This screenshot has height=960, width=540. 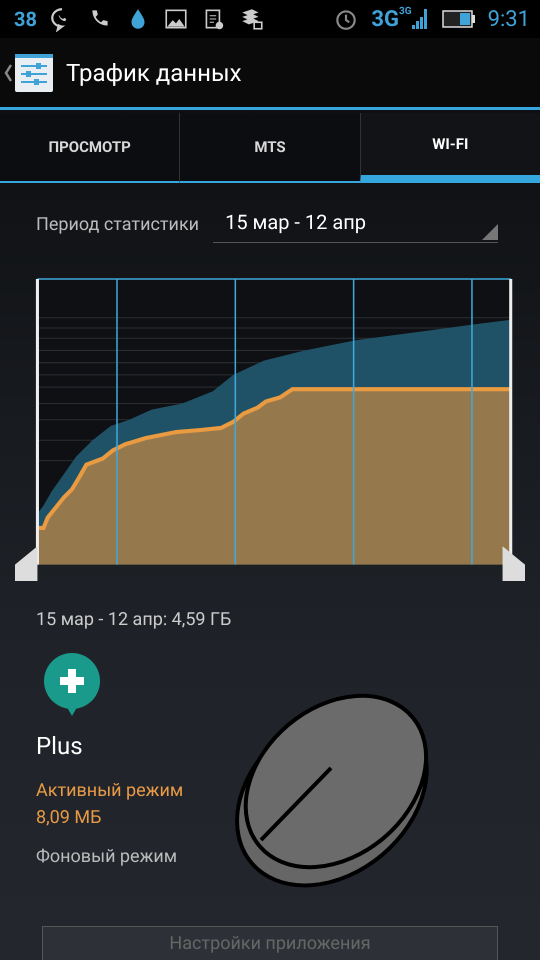 What do you see at coordinates (355, 224) in the screenshot?
I see `period-dropdown: 15 мар - 12 апр` at bounding box center [355, 224].